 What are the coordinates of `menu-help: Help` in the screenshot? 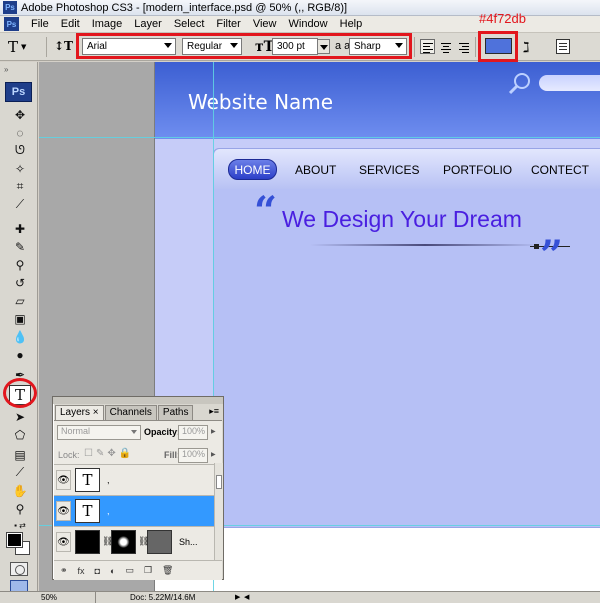 It's located at (351, 24).